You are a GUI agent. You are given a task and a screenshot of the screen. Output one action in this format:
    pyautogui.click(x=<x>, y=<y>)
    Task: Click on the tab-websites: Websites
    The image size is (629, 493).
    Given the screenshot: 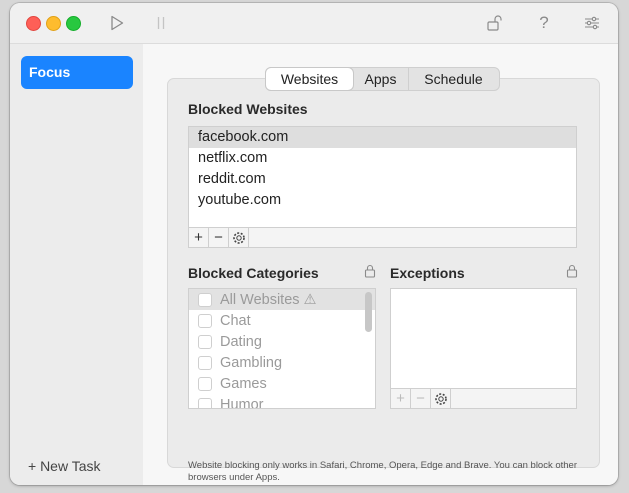 What is the action you would take?
    pyautogui.click(x=309, y=79)
    